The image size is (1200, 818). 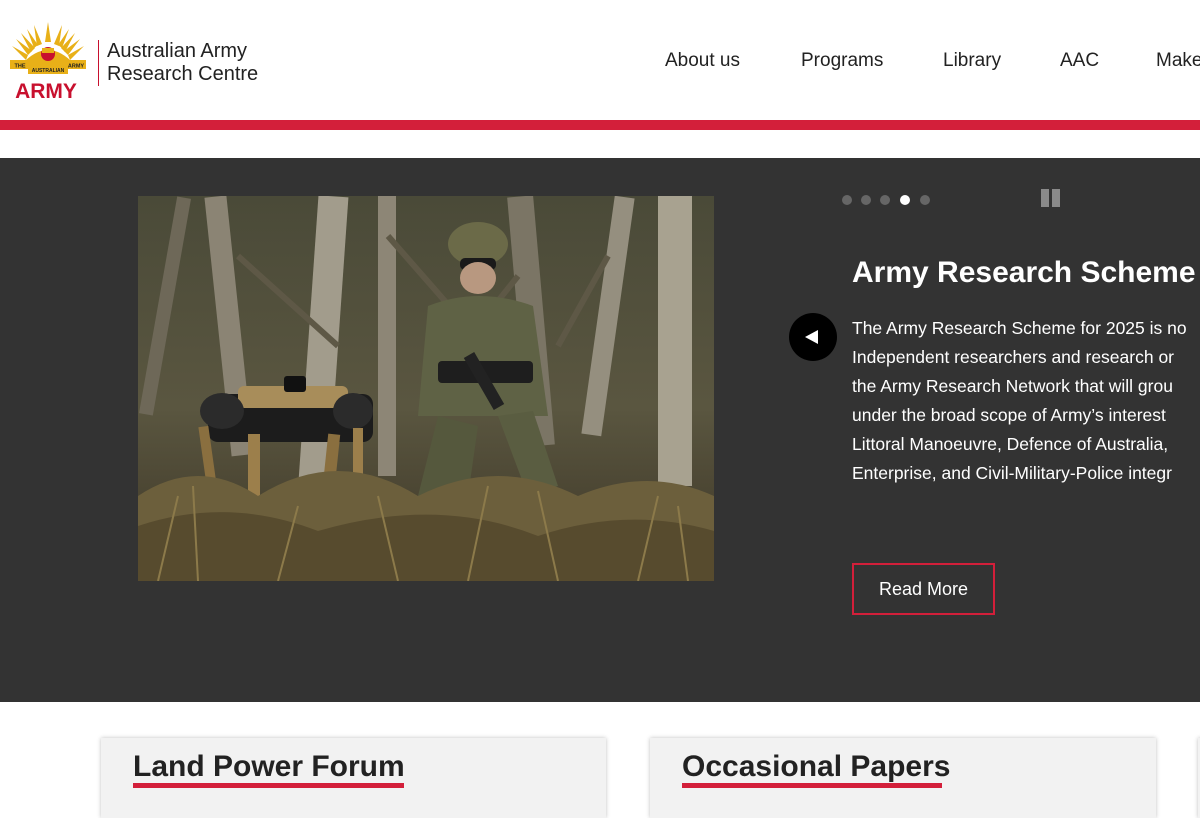 What do you see at coordinates (923, 589) in the screenshot?
I see `read-more-button: Read More` at bounding box center [923, 589].